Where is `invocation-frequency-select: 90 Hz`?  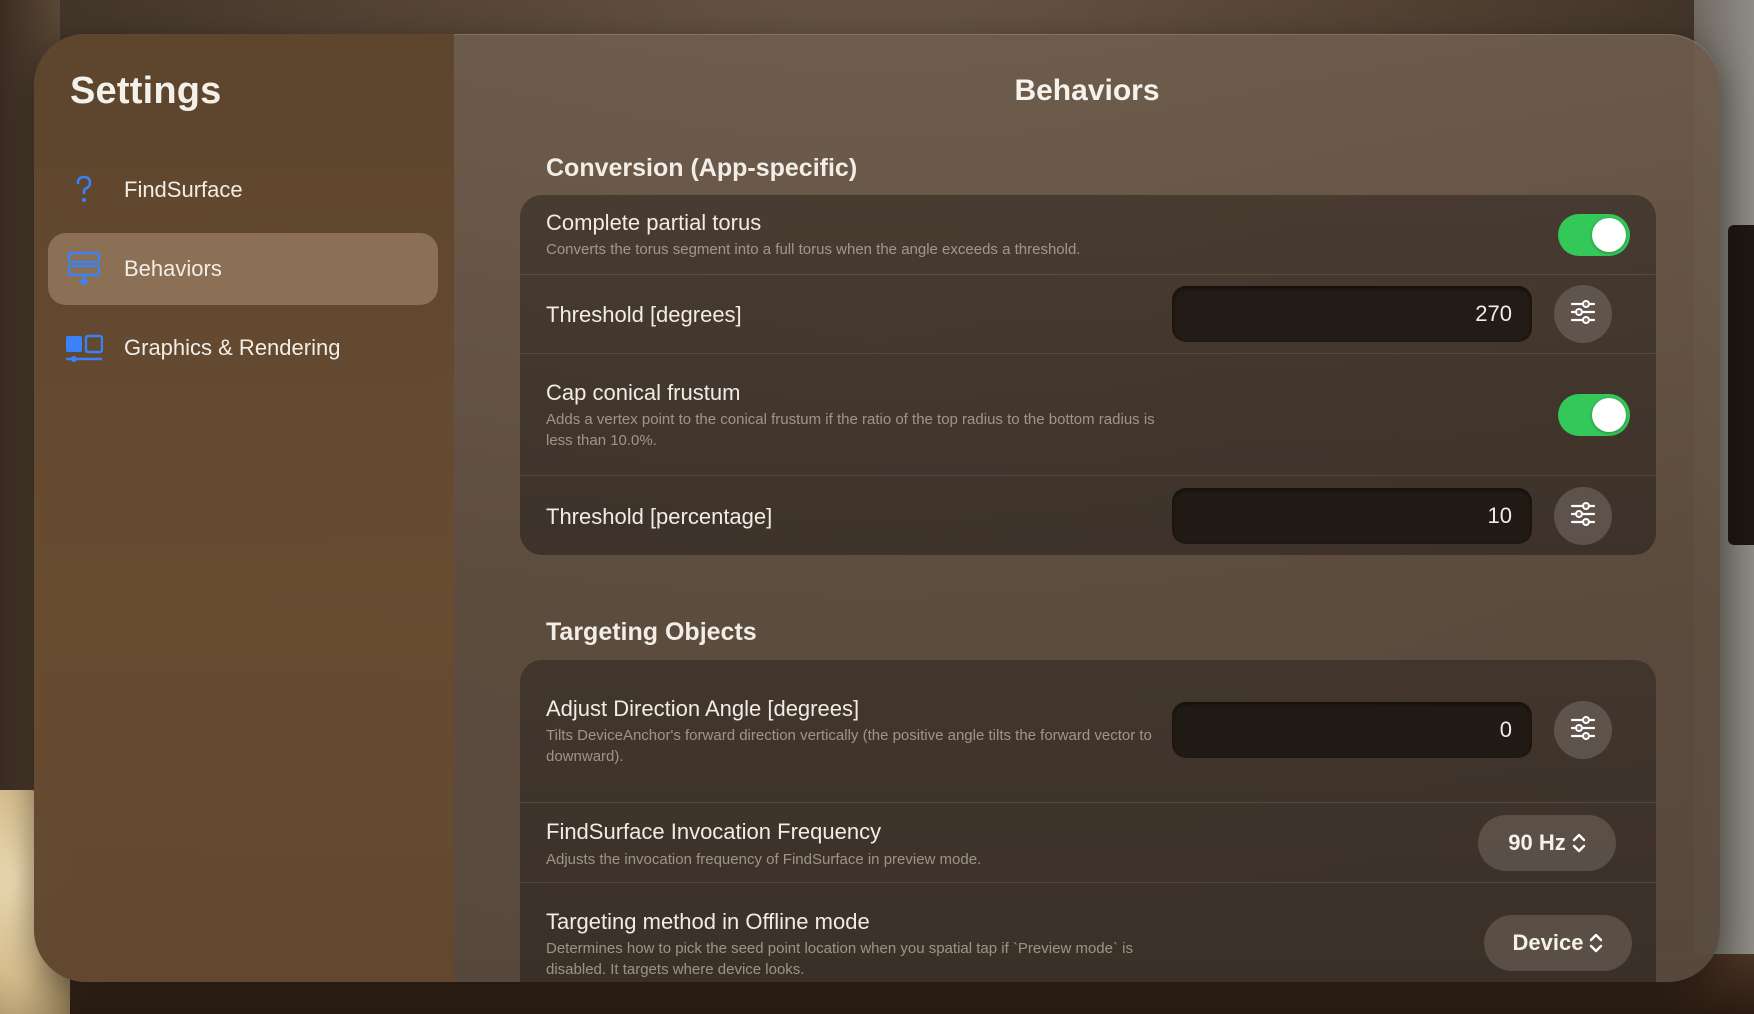 invocation-frequency-select: 90 Hz is located at coordinates (1547, 843).